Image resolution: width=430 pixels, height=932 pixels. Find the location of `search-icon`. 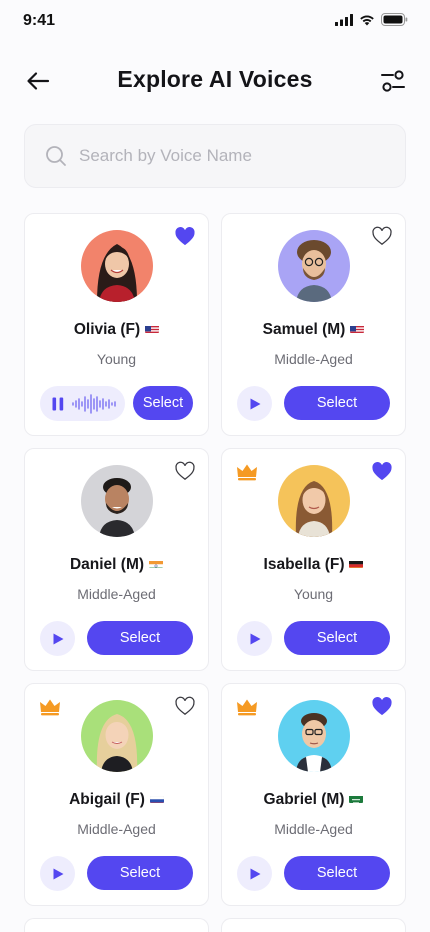

search-icon is located at coordinates (56, 156).